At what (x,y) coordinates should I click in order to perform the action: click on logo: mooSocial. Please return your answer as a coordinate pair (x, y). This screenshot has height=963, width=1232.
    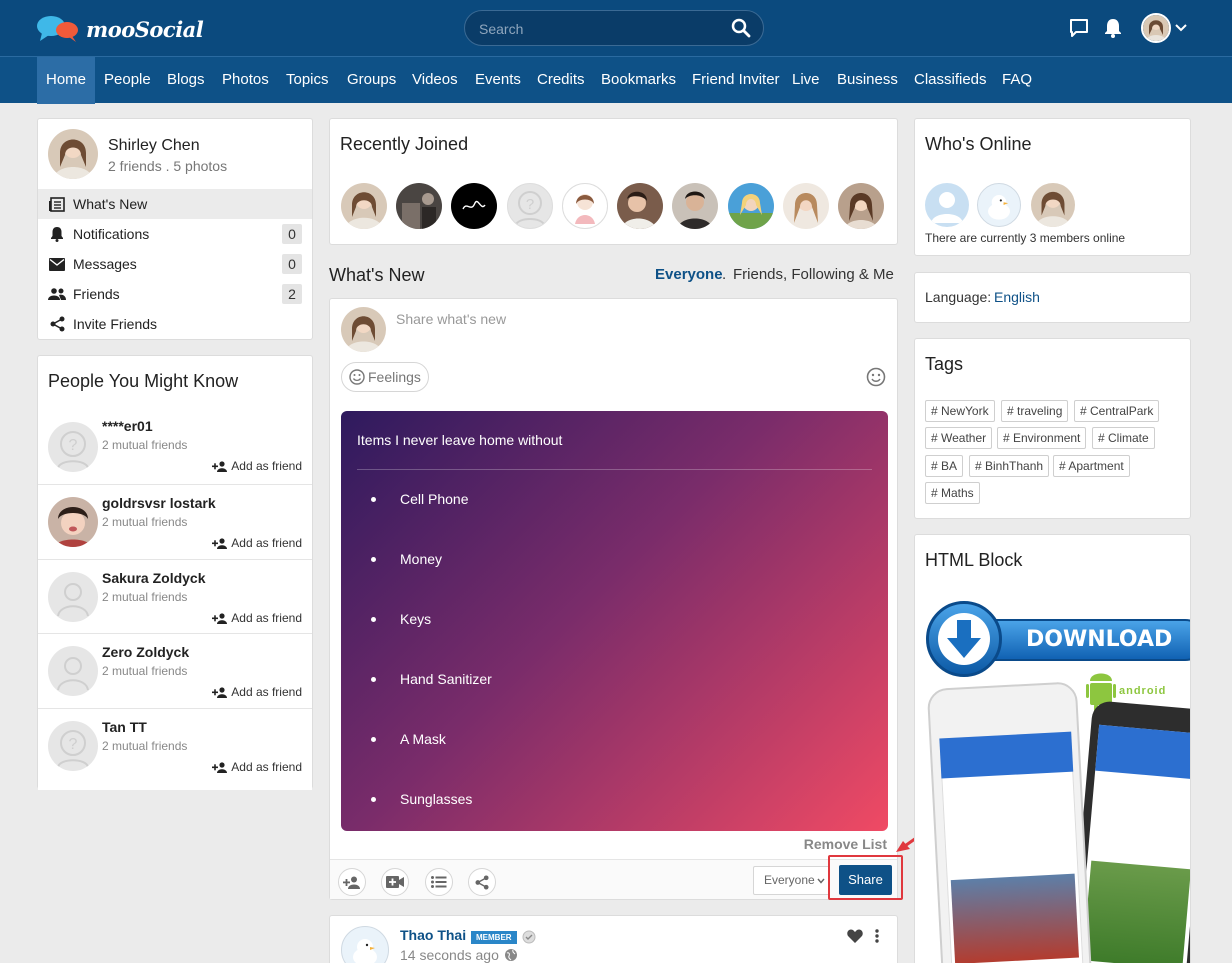
    Looking at the image, I should click on (120, 29).